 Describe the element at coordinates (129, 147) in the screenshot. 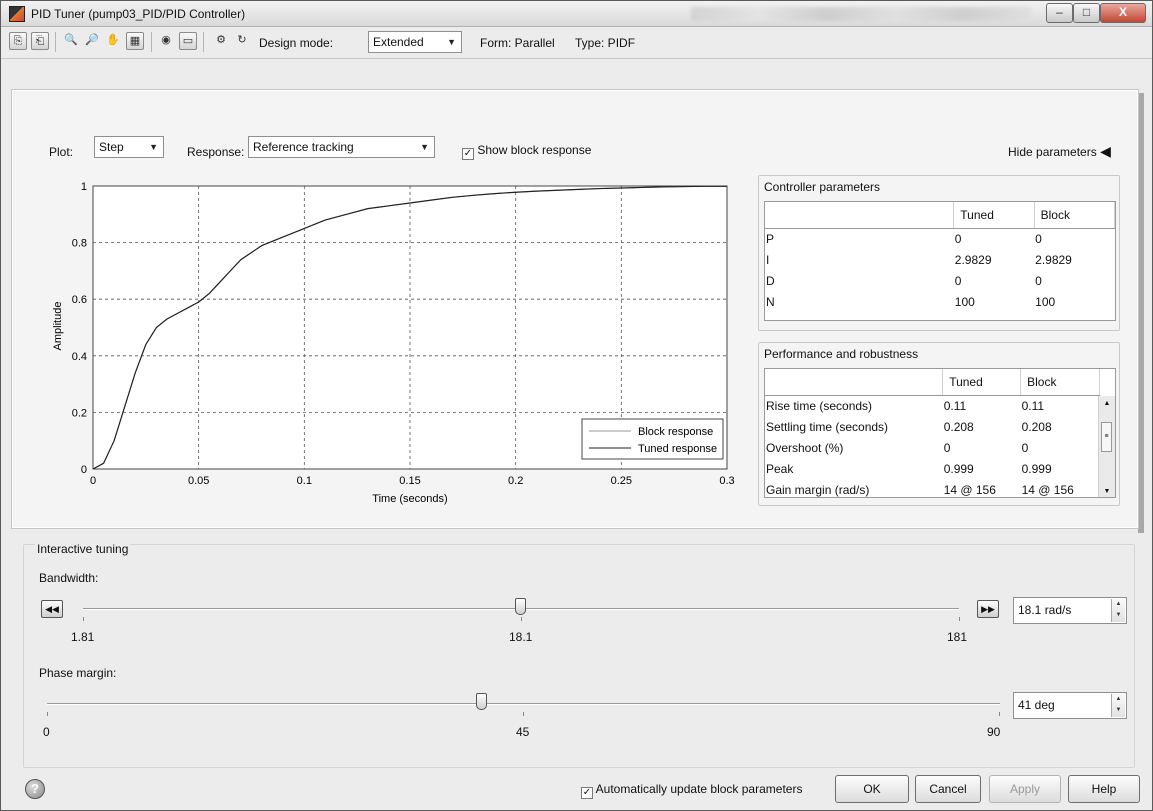

I see `plot-type-dropdown: Step ▼` at that location.